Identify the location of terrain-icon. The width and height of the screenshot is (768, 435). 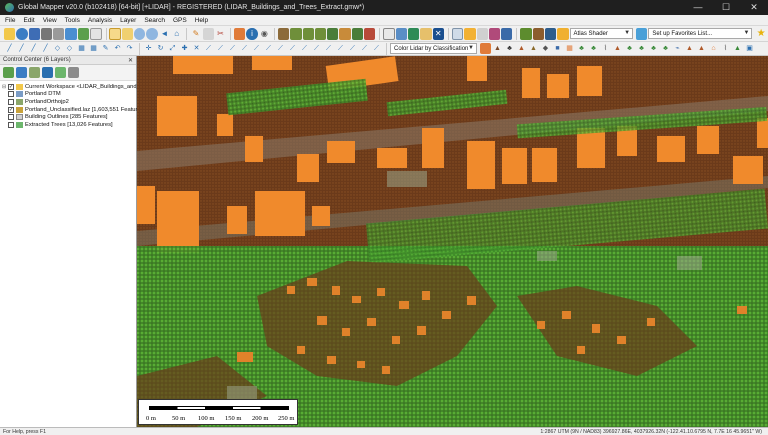
(283, 33).